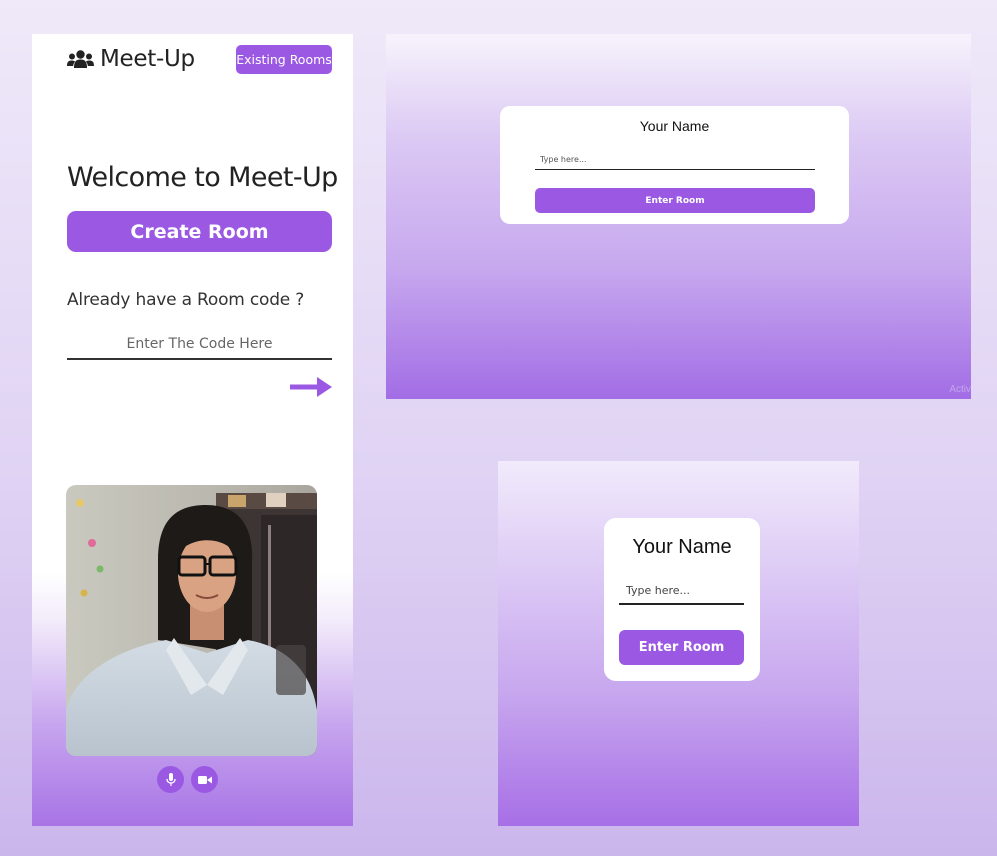 The height and width of the screenshot is (856, 997). Describe the element at coordinates (147, 59) in the screenshot. I see `brand-name: Meet-Up` at that location.